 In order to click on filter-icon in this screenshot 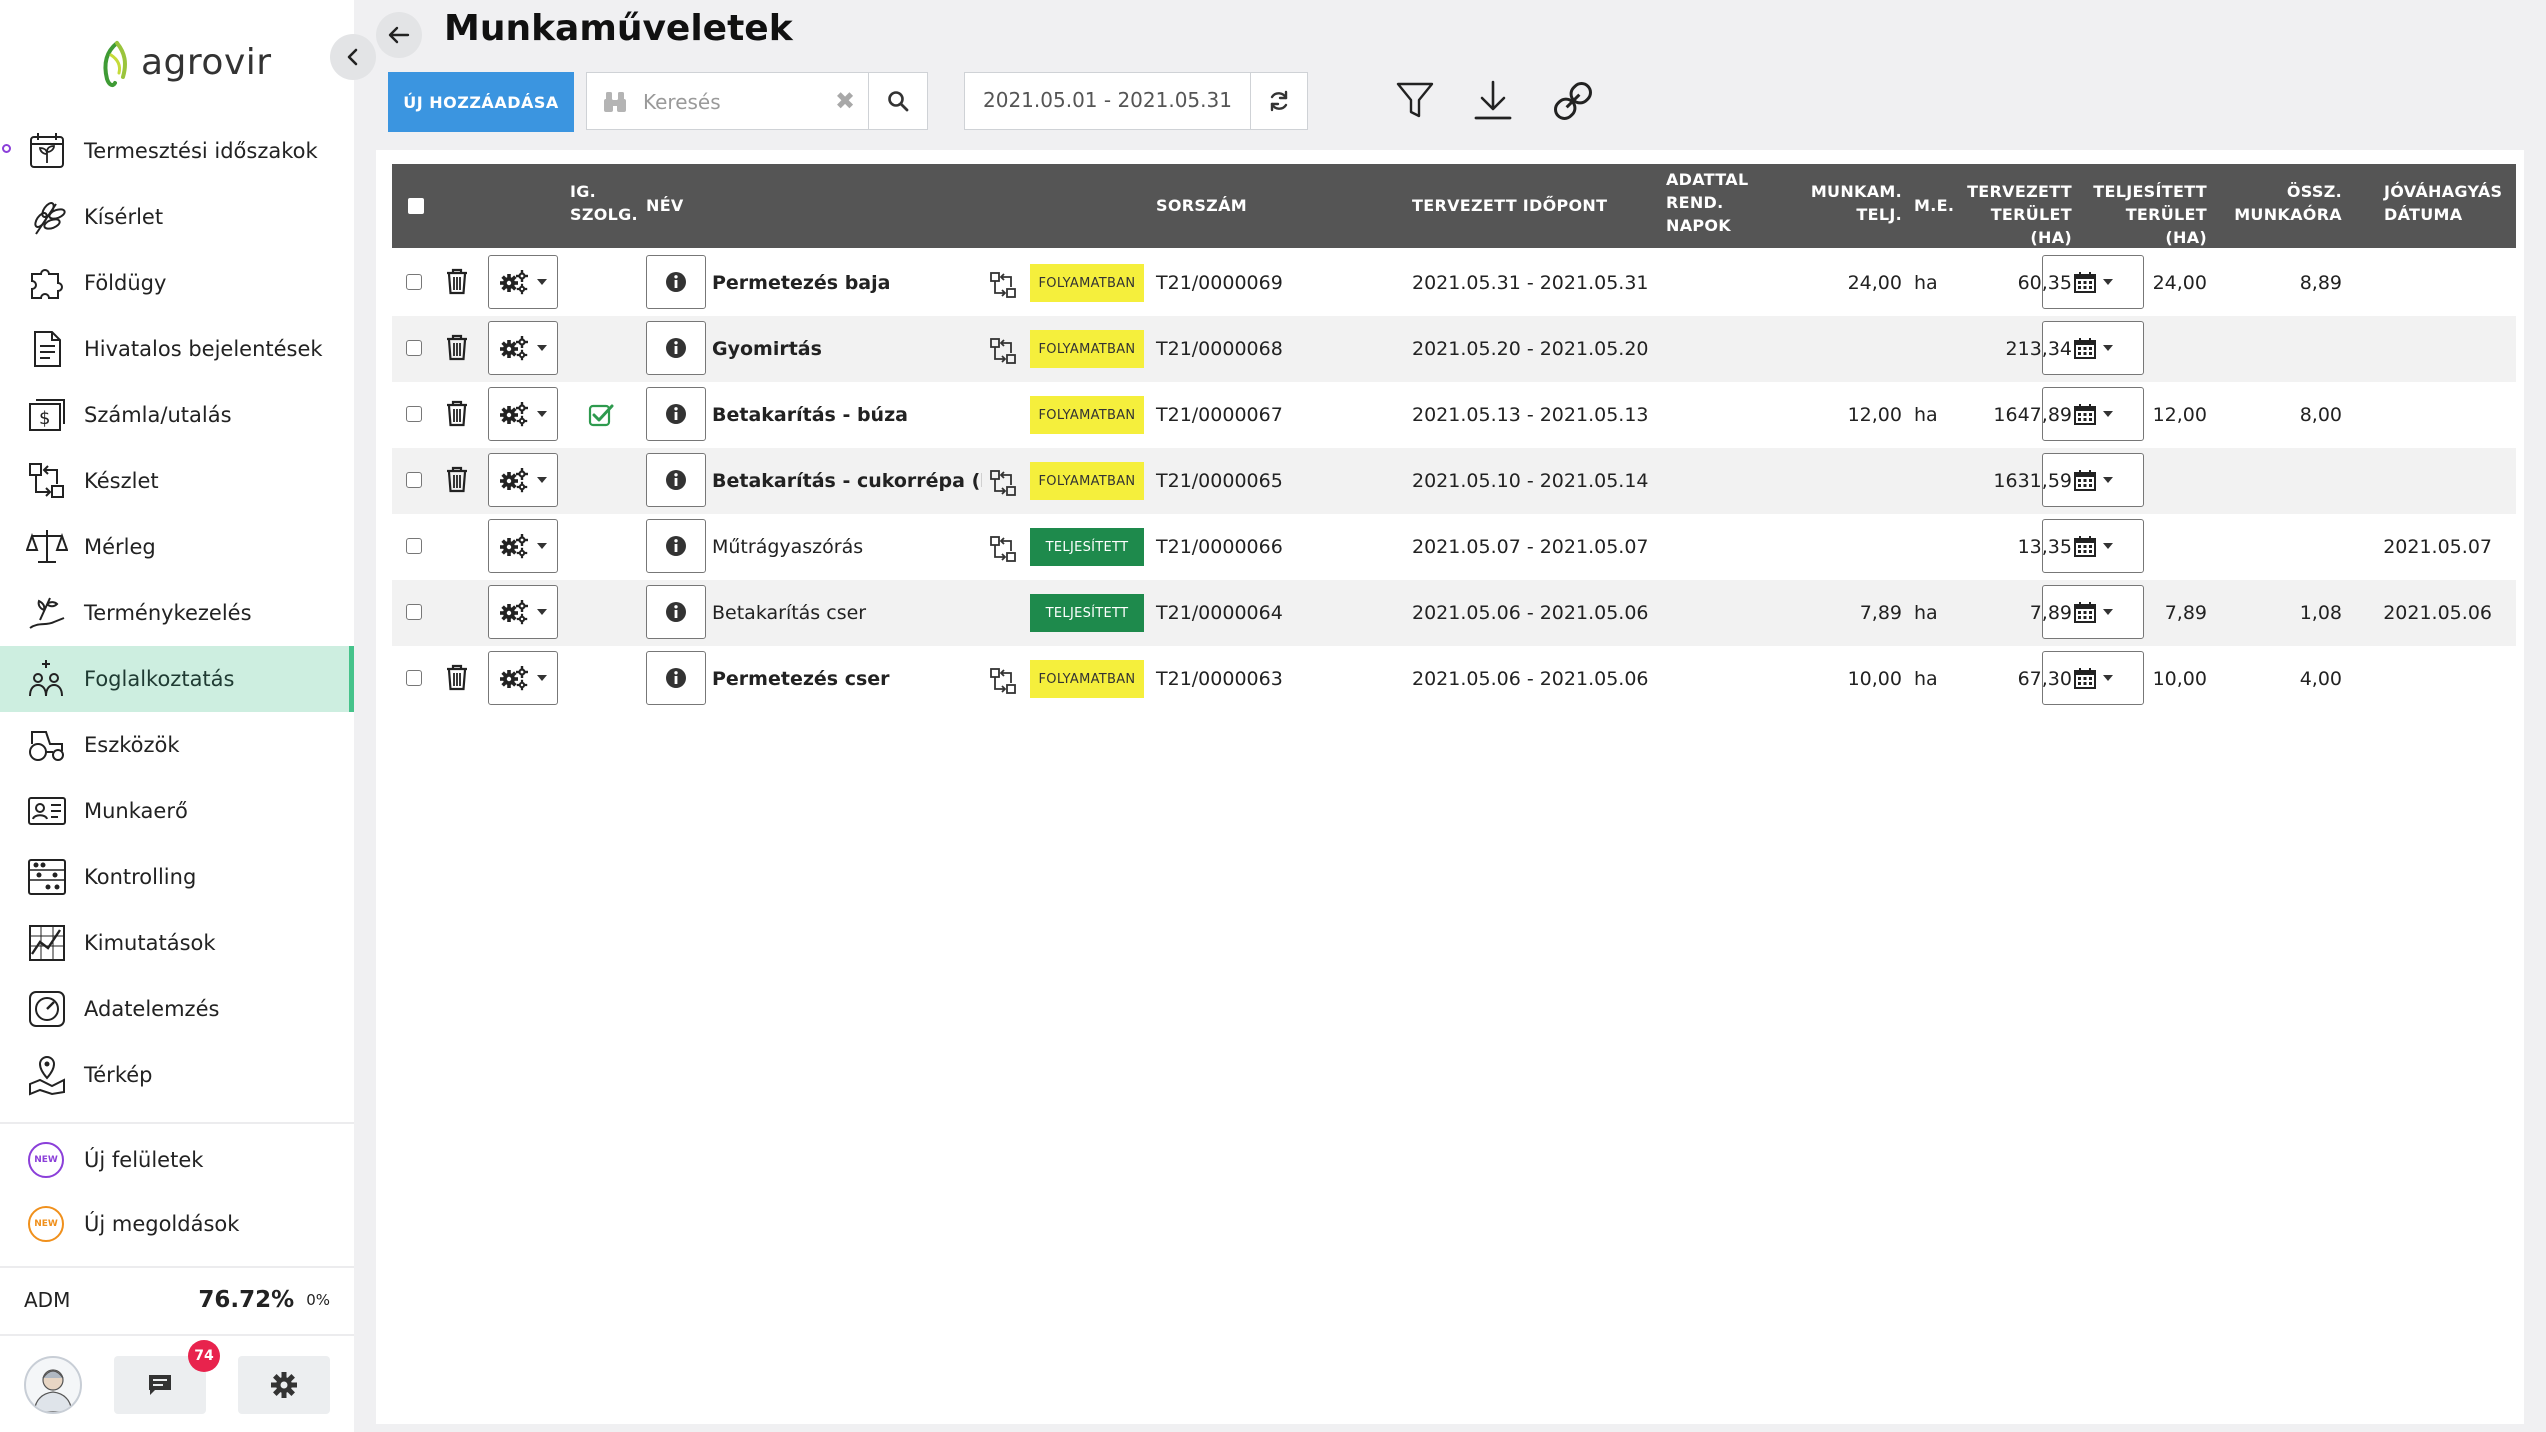, I will do `click(1415, 101)`.